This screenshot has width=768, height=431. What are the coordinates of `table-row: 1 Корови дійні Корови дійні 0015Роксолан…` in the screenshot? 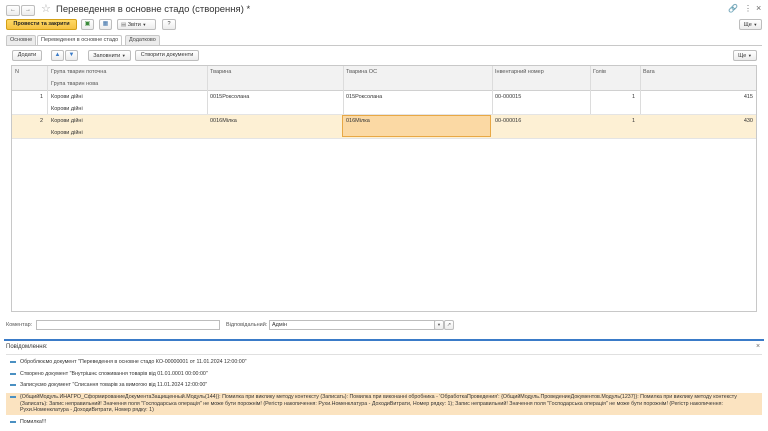 It's located at (384, 103).